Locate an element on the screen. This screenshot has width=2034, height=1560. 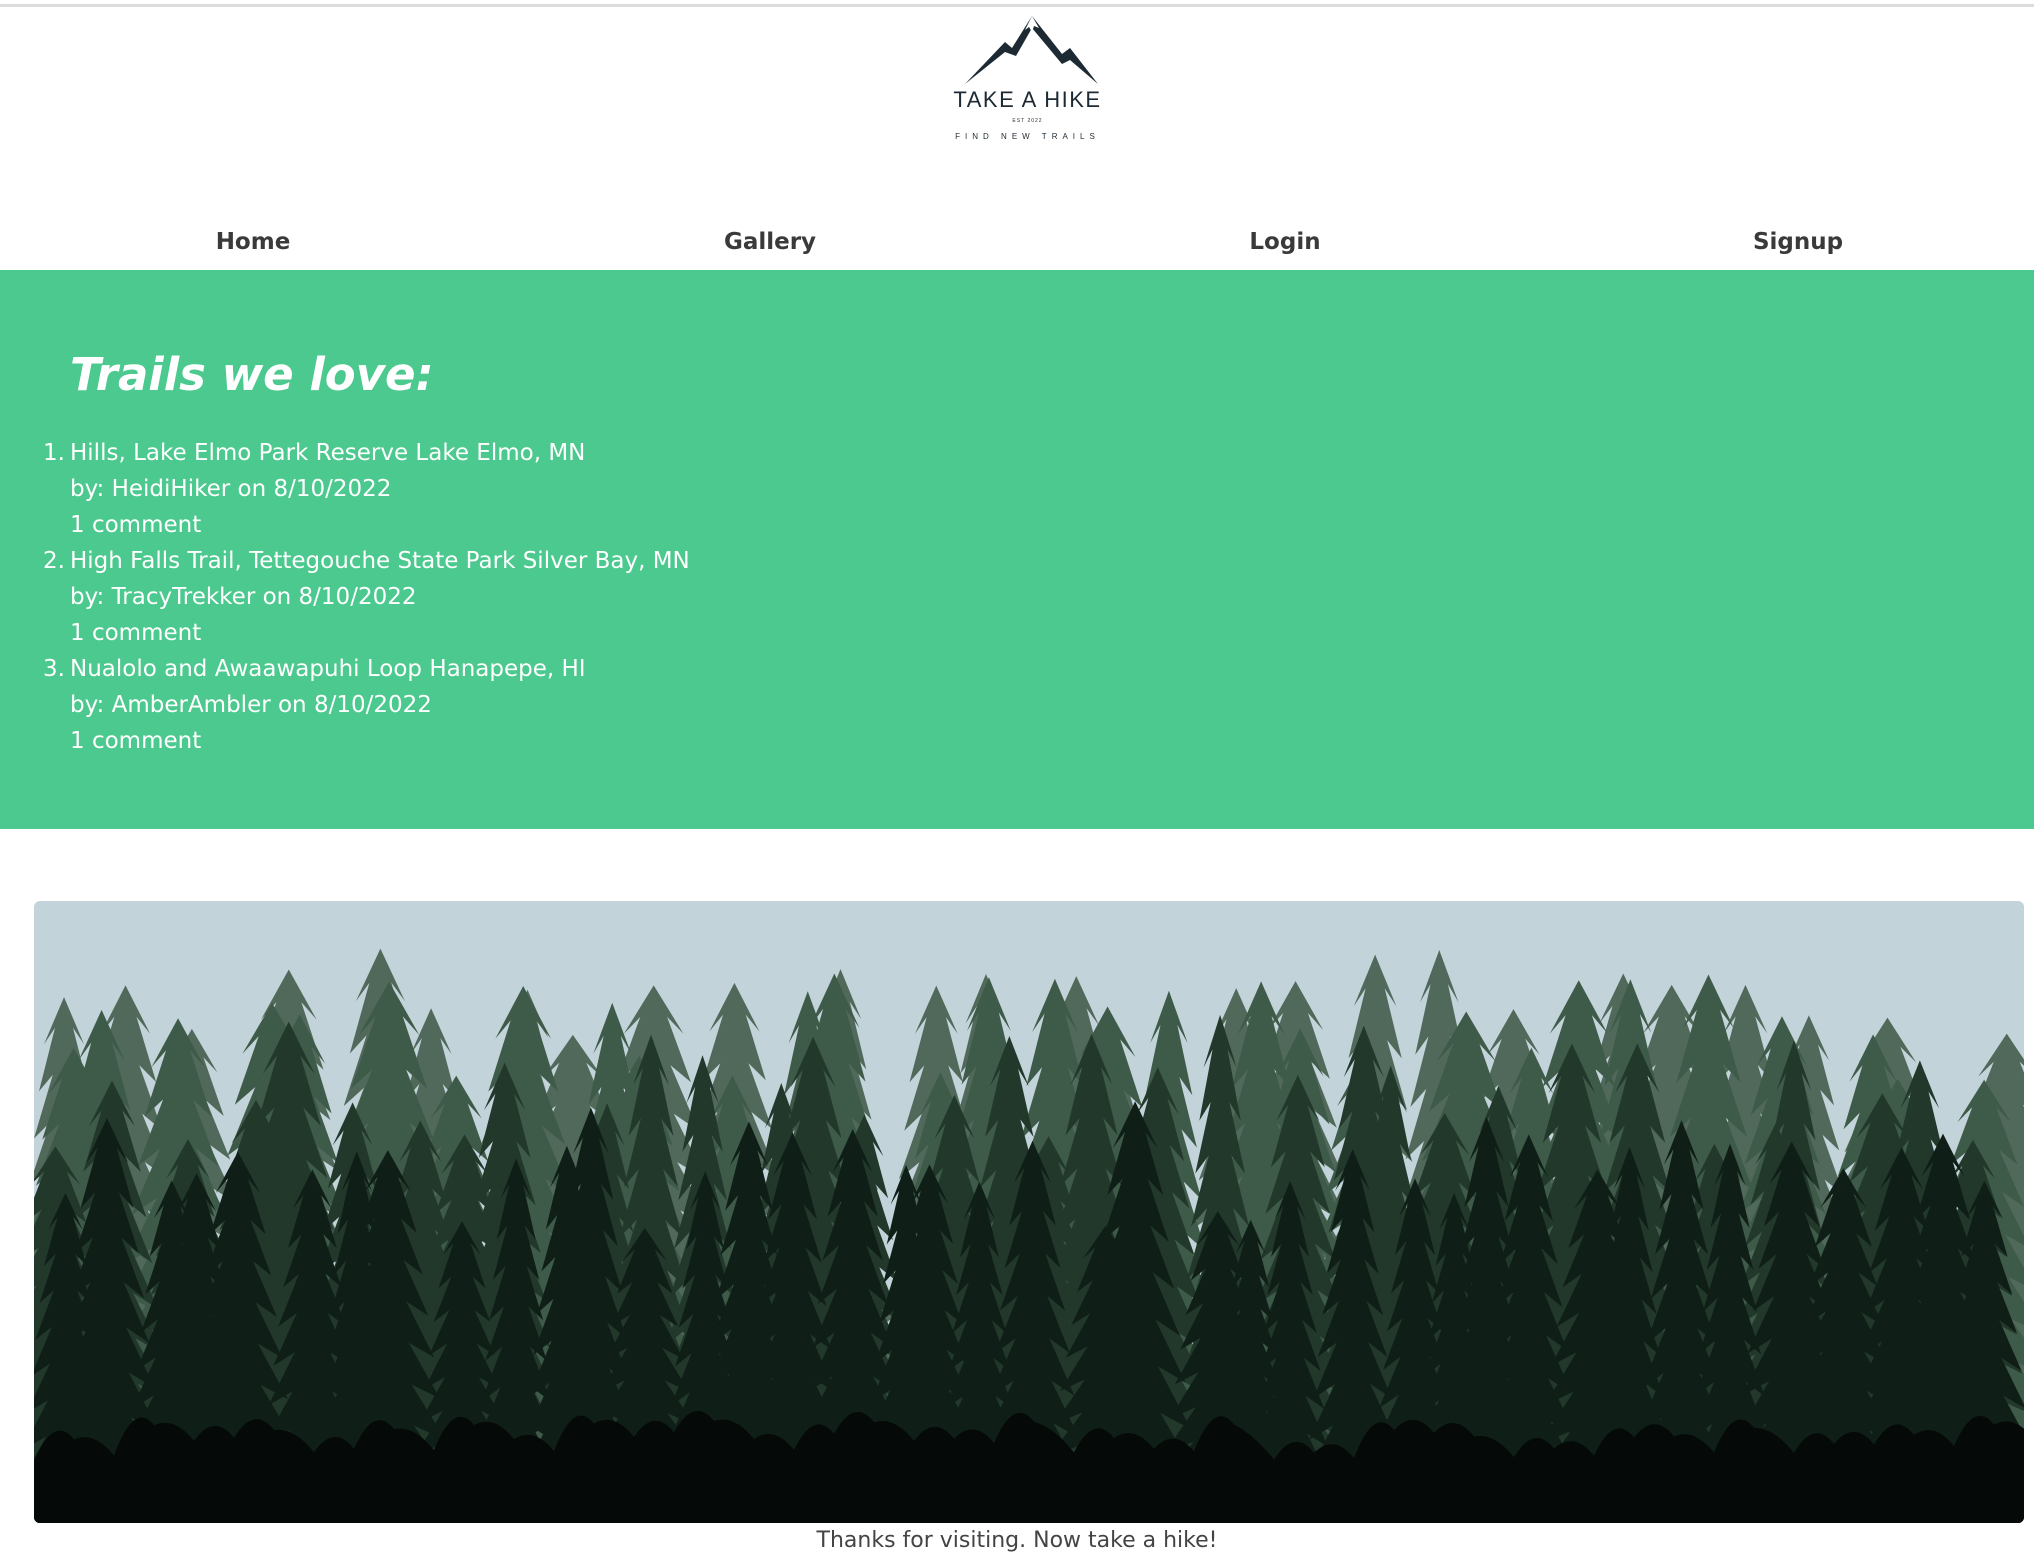
main-nav: Home Gallery Login Signup is located at coordinates (1017, 246).